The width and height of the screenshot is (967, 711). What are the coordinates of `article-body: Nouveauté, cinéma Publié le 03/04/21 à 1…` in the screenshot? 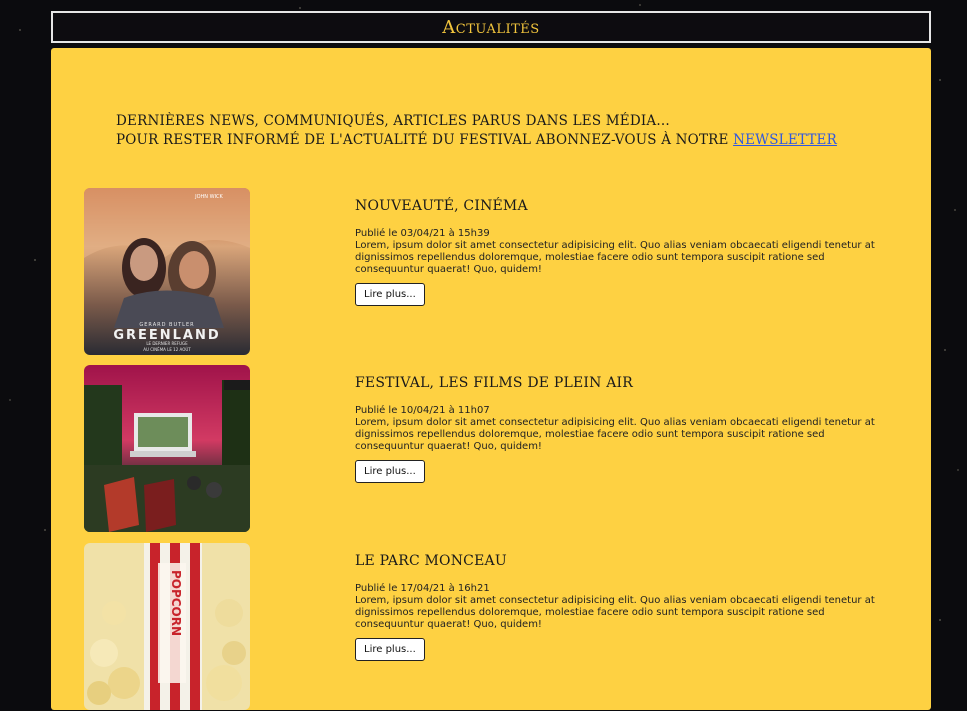 It's located at (620, 252).